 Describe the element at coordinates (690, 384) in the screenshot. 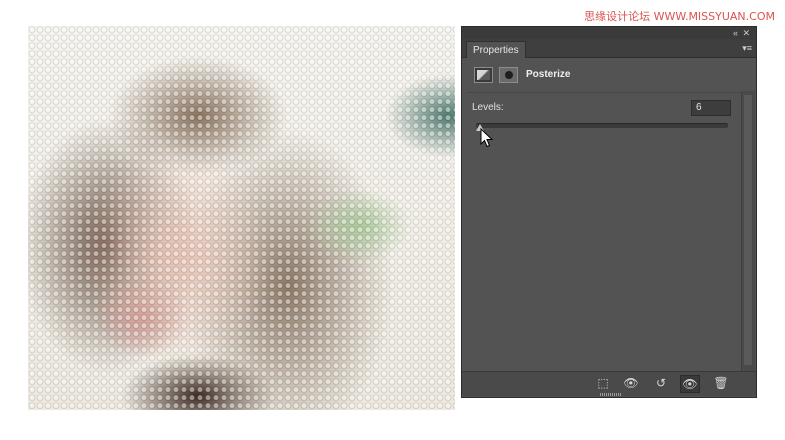

I see `visibility-eye-icon: 👁` at that location.